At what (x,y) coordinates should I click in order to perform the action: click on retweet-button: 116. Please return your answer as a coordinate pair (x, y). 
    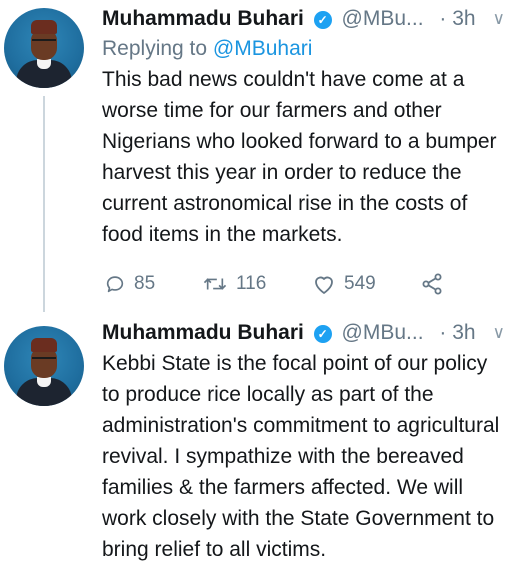
    Looking at the image, I should click on (234, 284).